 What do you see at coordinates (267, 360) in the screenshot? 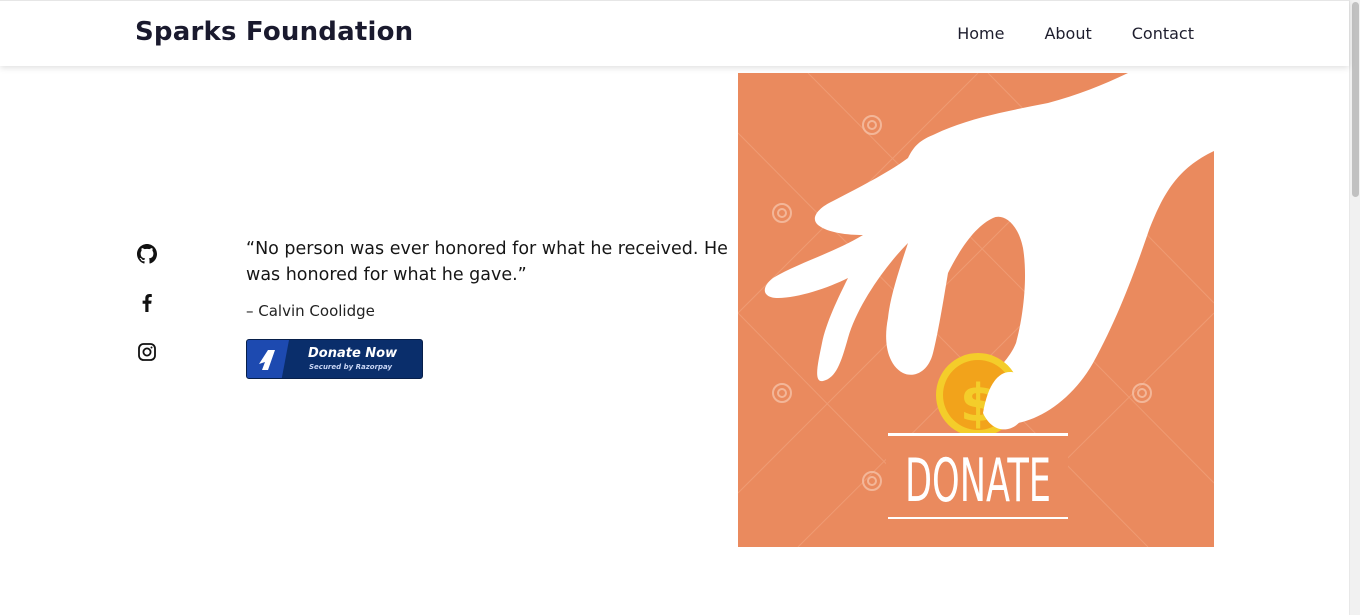
I see `razorpay-icon` at bounding box center [267, 360].